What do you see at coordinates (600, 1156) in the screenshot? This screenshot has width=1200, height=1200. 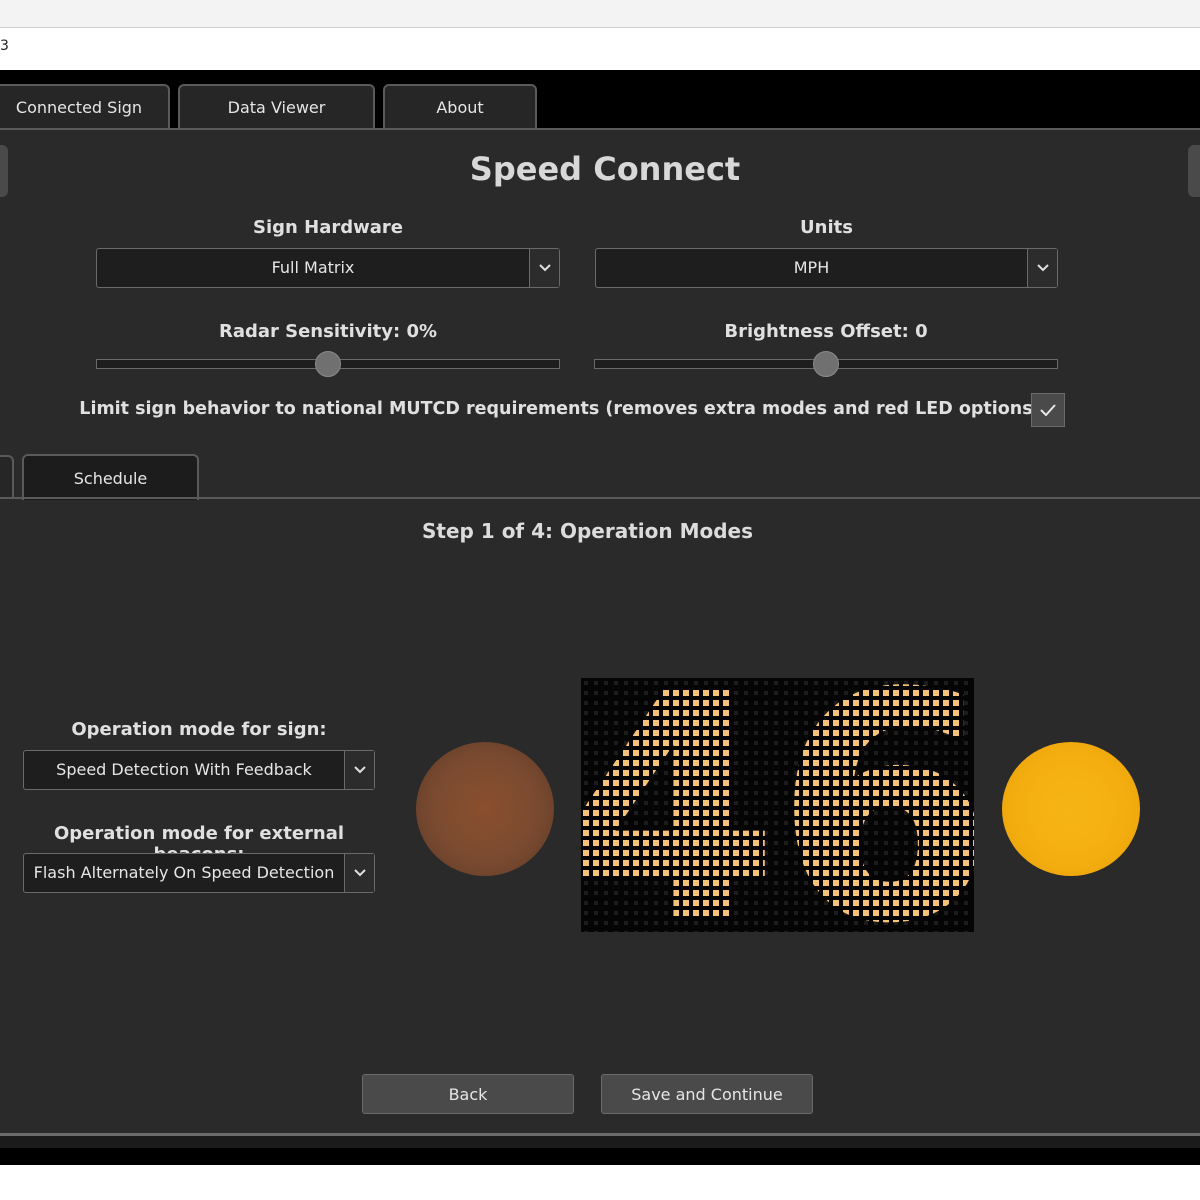 I see `bottom-frame` at bounding box center [600, 1156].